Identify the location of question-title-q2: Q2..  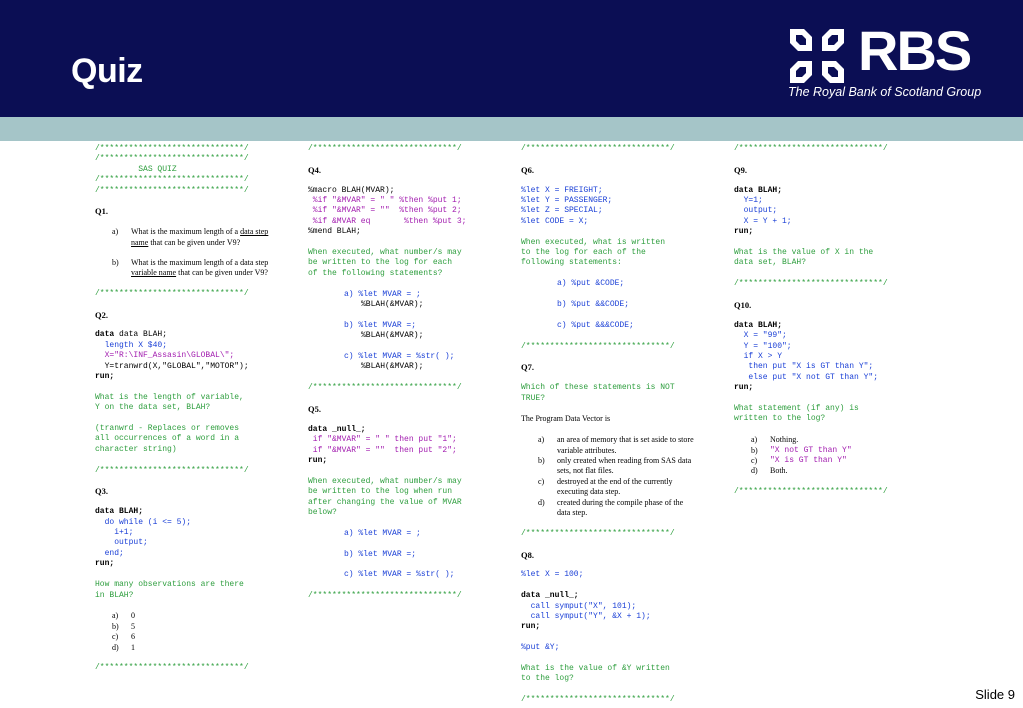
(101, 314).